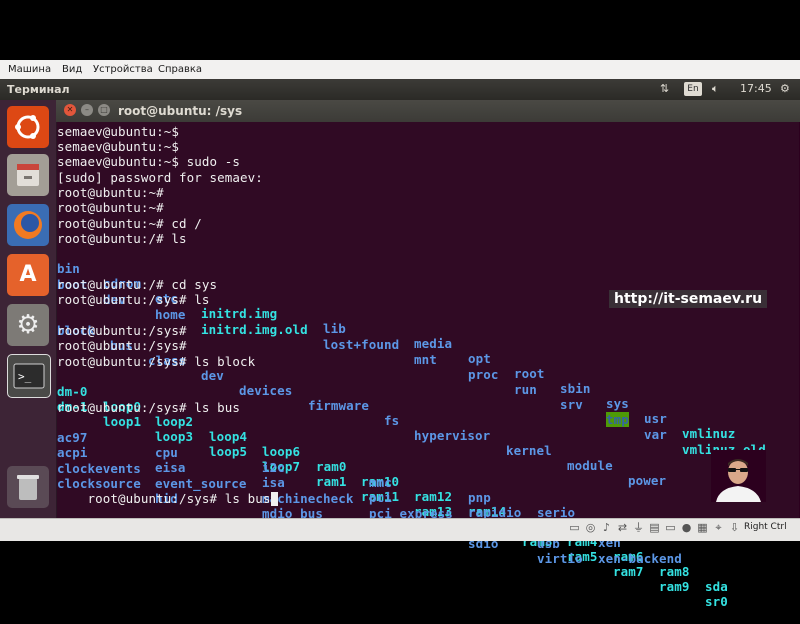 Image resolution: width=800 pixels, height=624 pixels. Describe the element at coordinates (70, 110) in the screenshot. I see `close-icon: ✕` at that location.